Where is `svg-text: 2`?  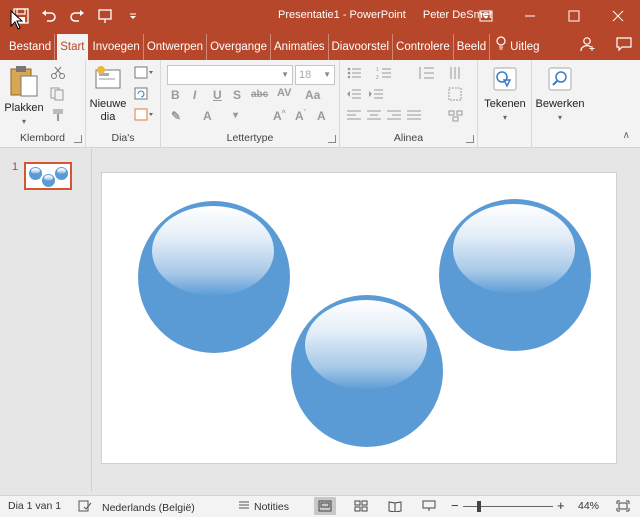 svg-text: 2 is located at coordinates (377, 77).